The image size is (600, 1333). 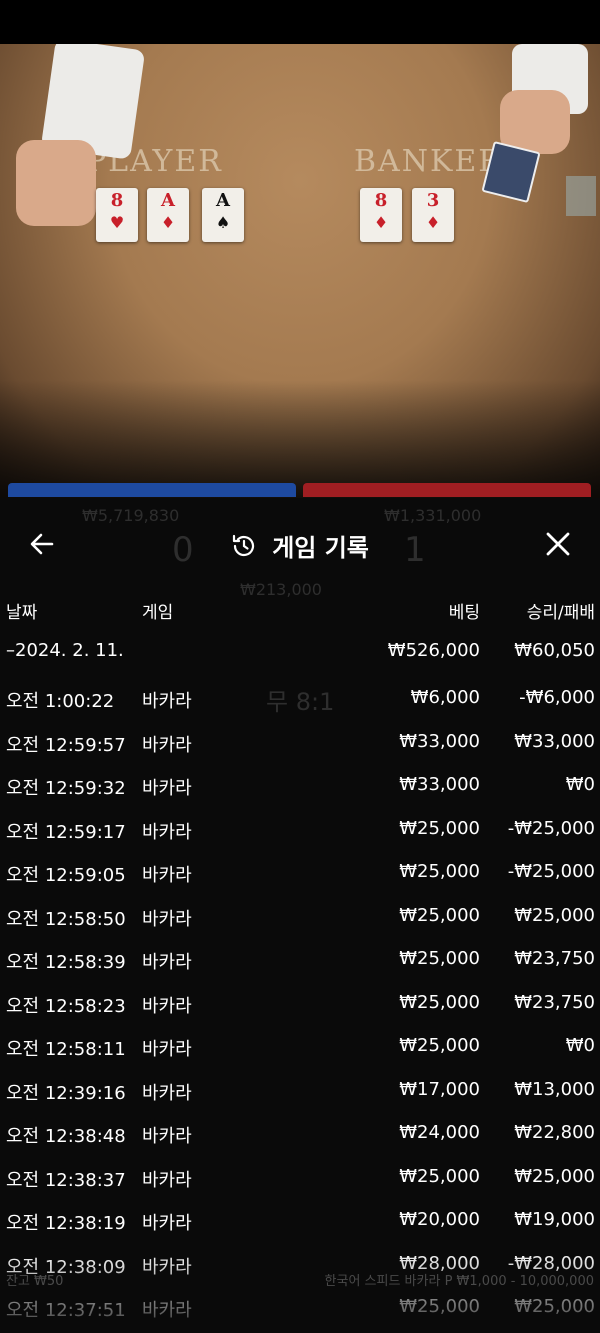 I want to click on history-row: 오전 12:59:17 바카라 ₩25,000 -₩25,000, so click(x=300, y=833).